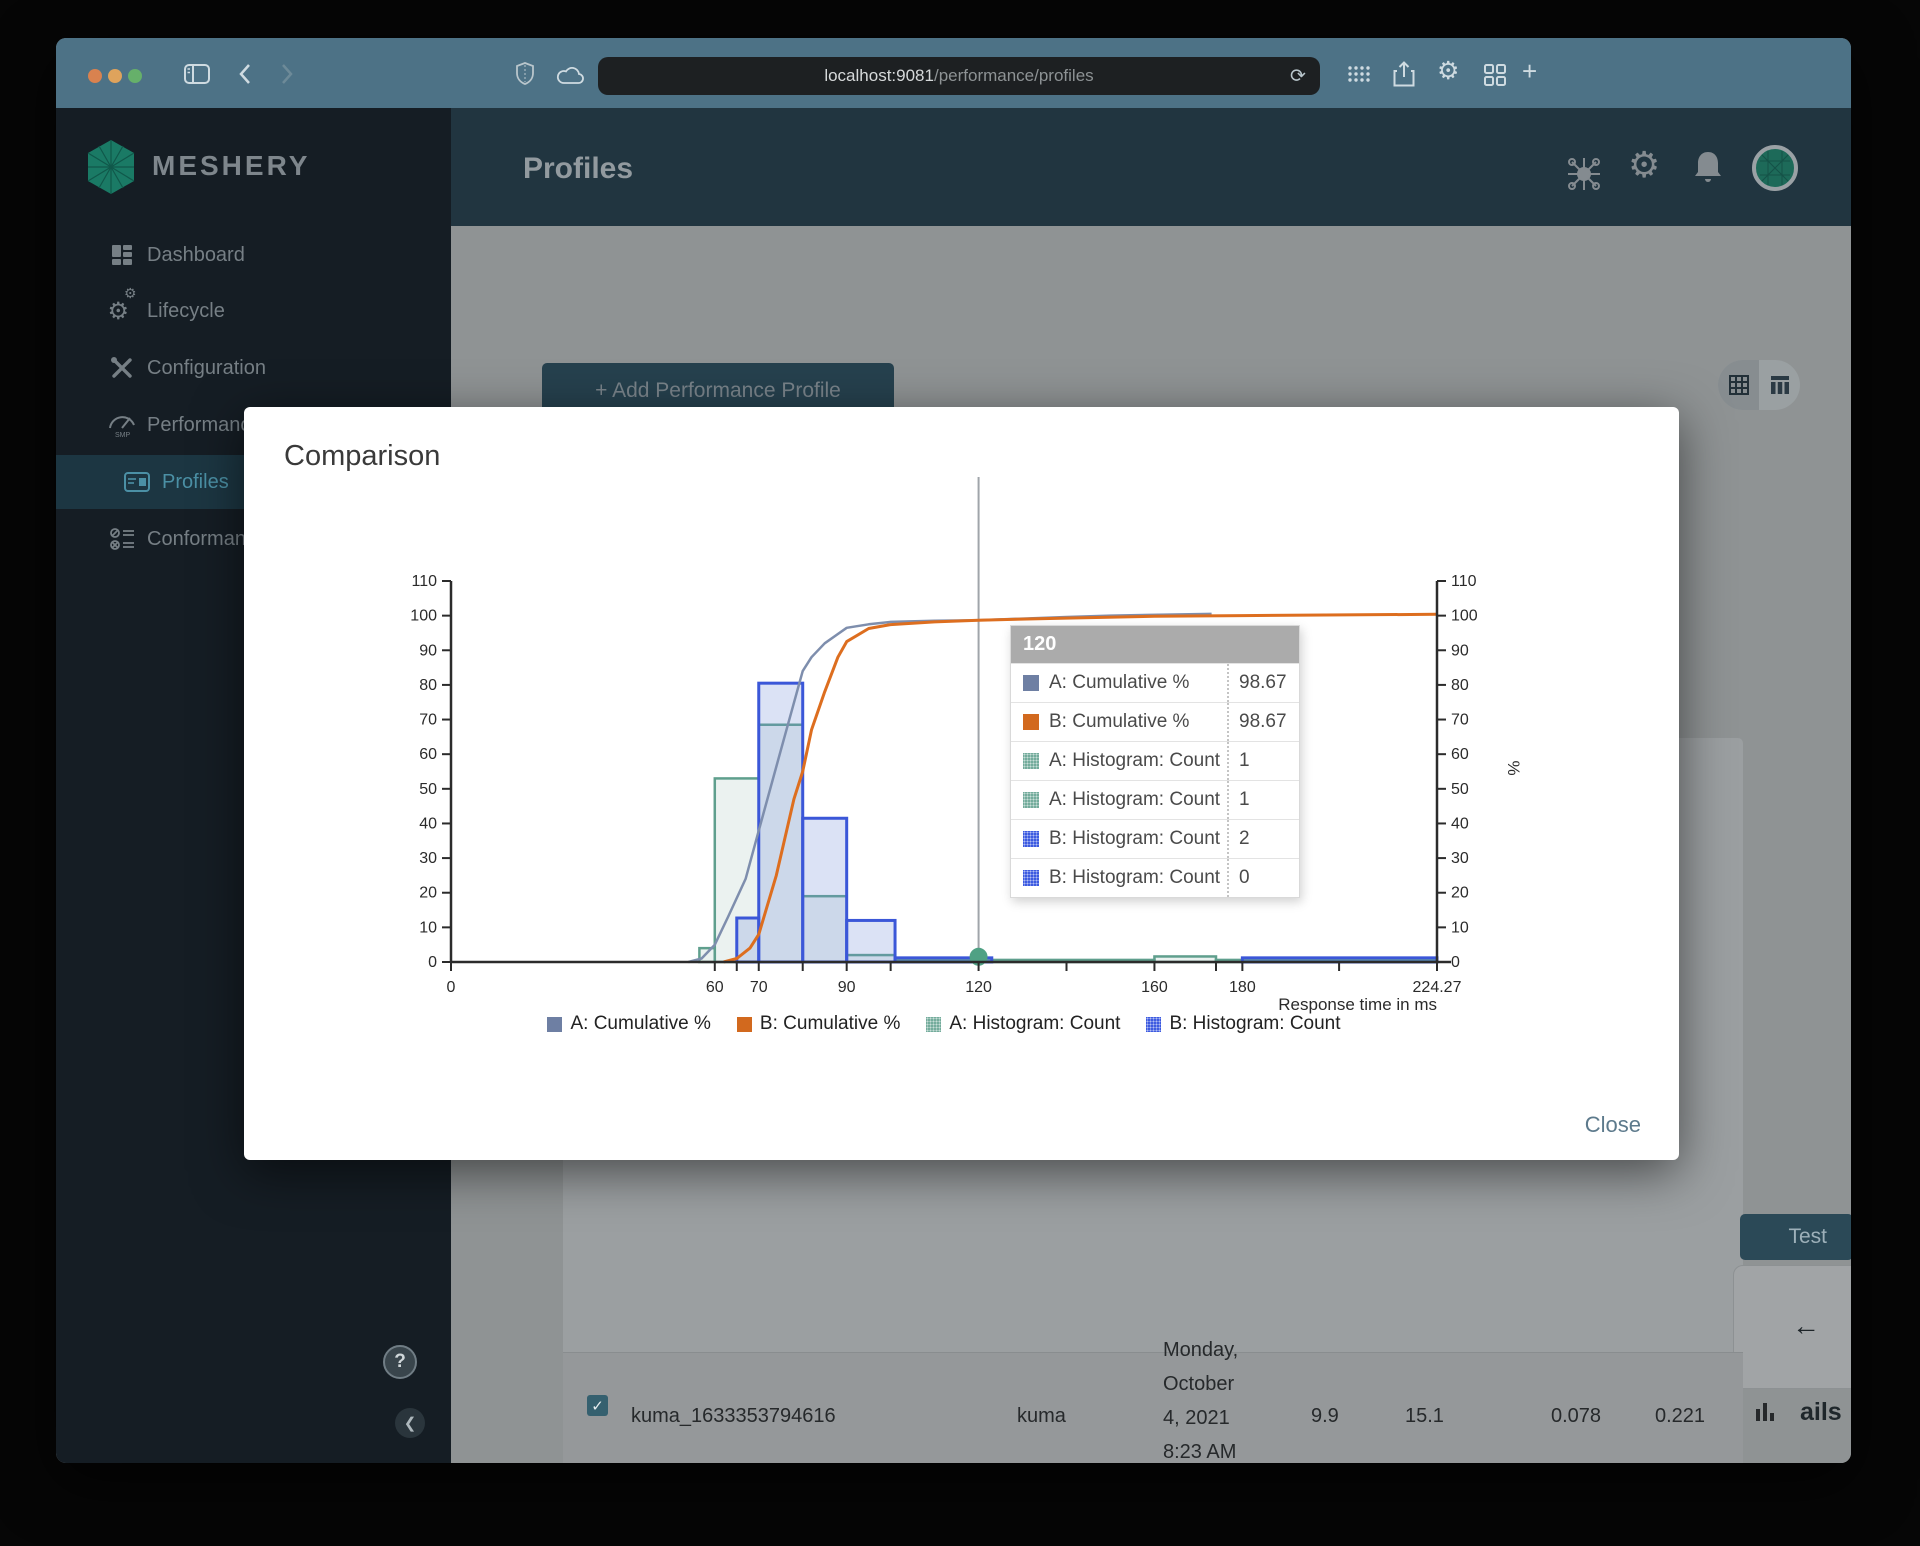 The height and width of the screenshot is (1546, 1920). What do you see at coordinates (400, 1362) in the screenshot?
I see `help-button: ?` at bounding box center [400, 1362].